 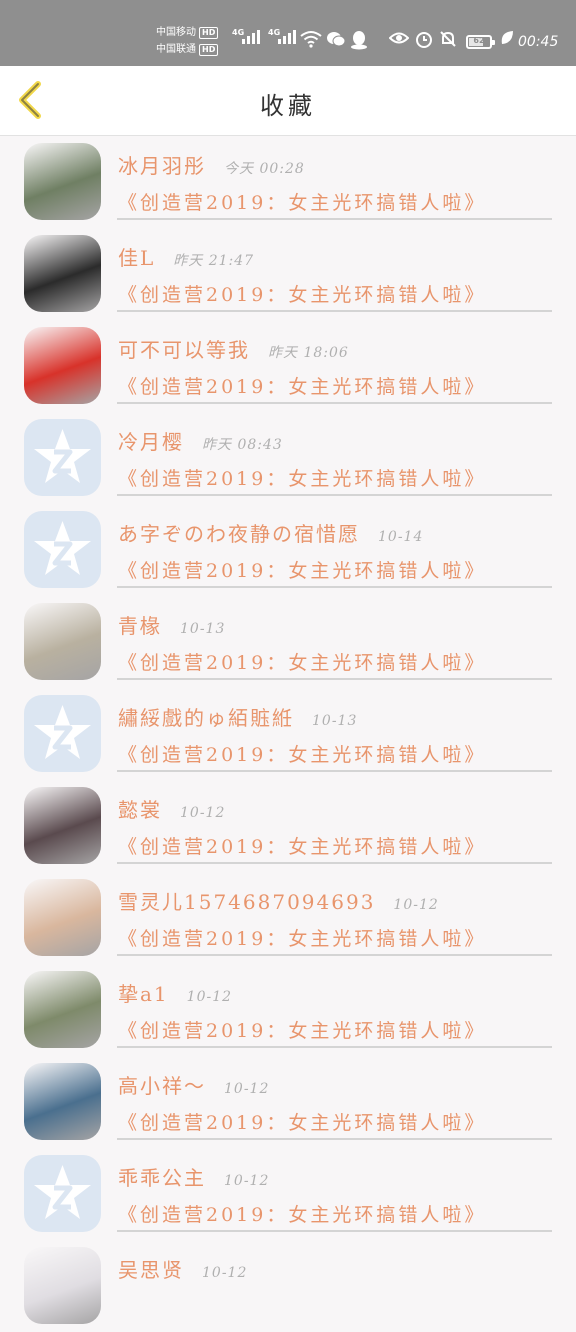 I want to click on battery-level: 62, so click(x=479, y=40).